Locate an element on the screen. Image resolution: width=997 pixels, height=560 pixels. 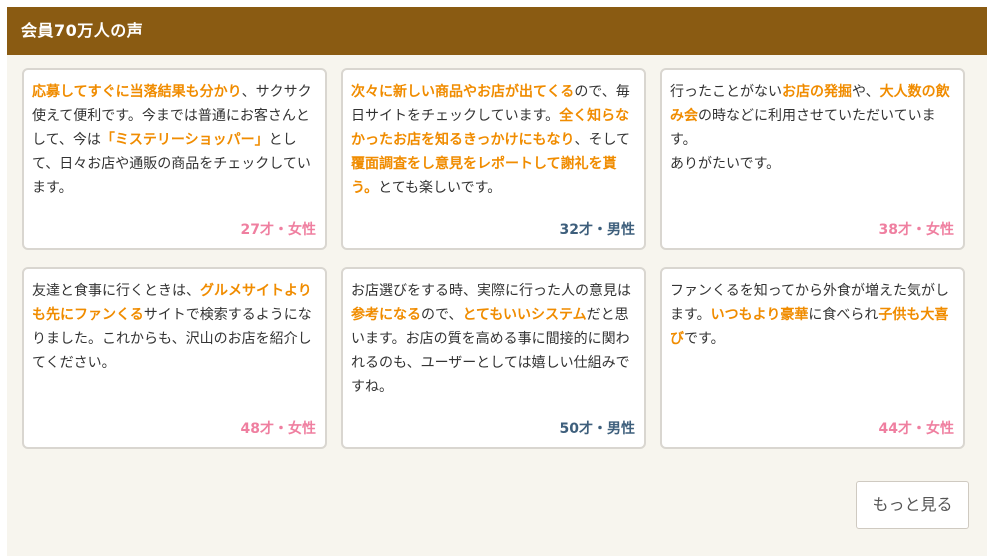
testimonial-highlight: いつもより豪華 is located at coordinates (759, 315).